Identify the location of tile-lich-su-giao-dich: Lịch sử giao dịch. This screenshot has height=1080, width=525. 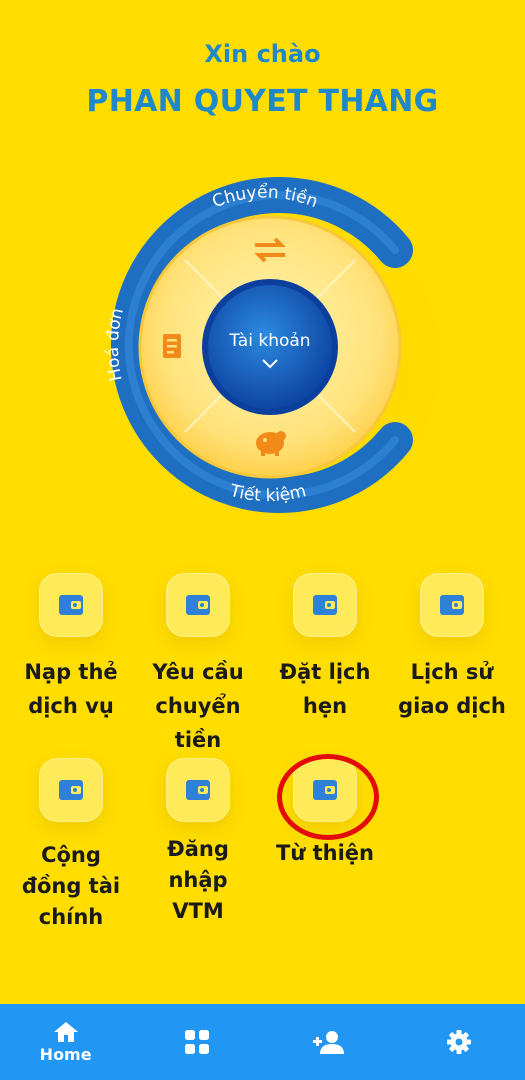
(452, 648).